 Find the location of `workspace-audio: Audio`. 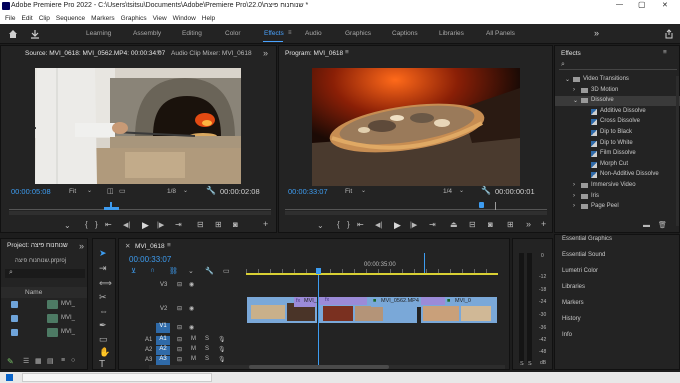

workspace-audio: Audio is located at coordinates (313, 33).